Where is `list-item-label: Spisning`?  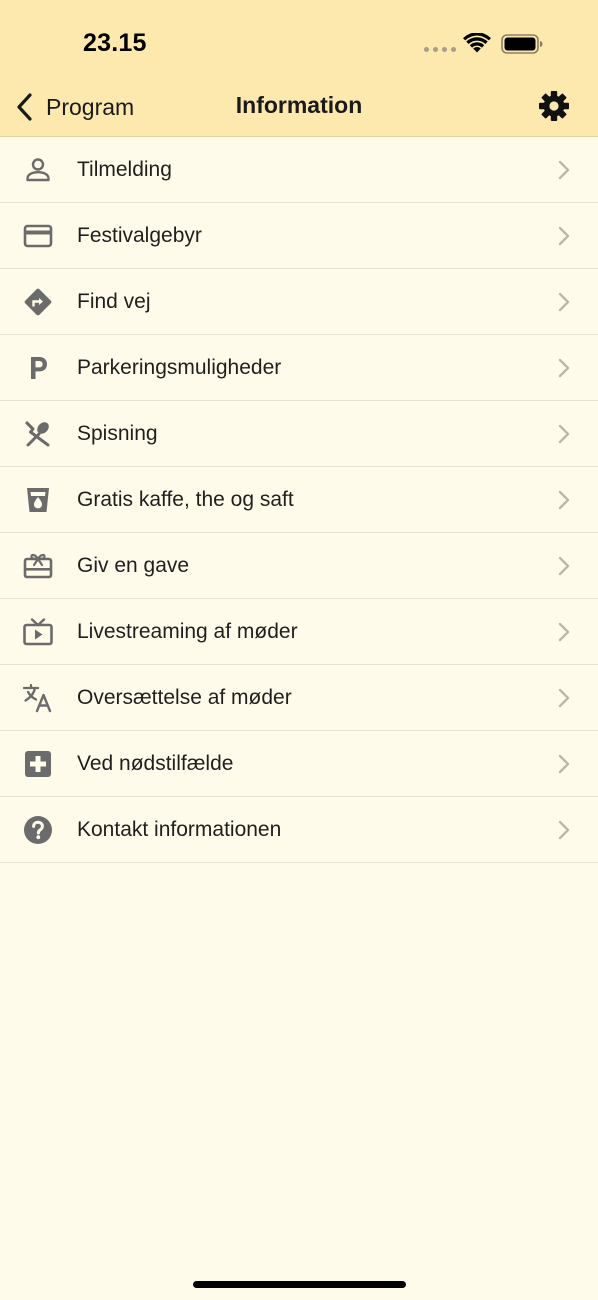
list-item-label: Spisning is located at coordinates (117, 433).